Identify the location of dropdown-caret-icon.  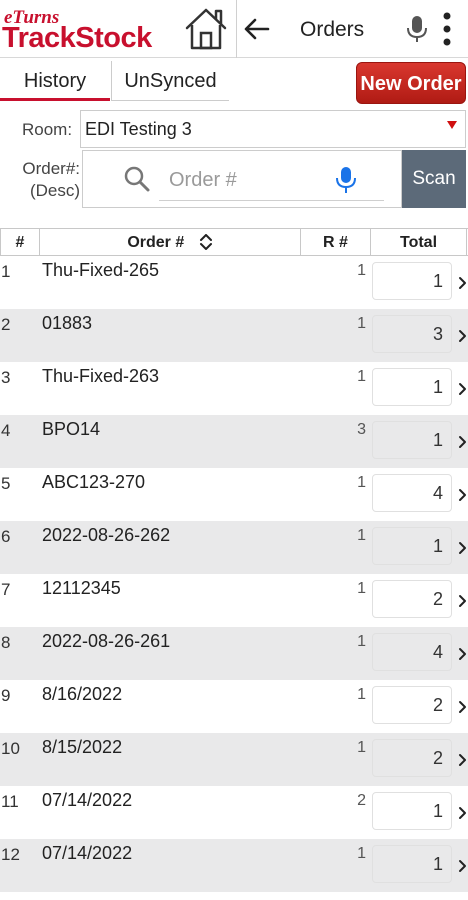
(452, 125).